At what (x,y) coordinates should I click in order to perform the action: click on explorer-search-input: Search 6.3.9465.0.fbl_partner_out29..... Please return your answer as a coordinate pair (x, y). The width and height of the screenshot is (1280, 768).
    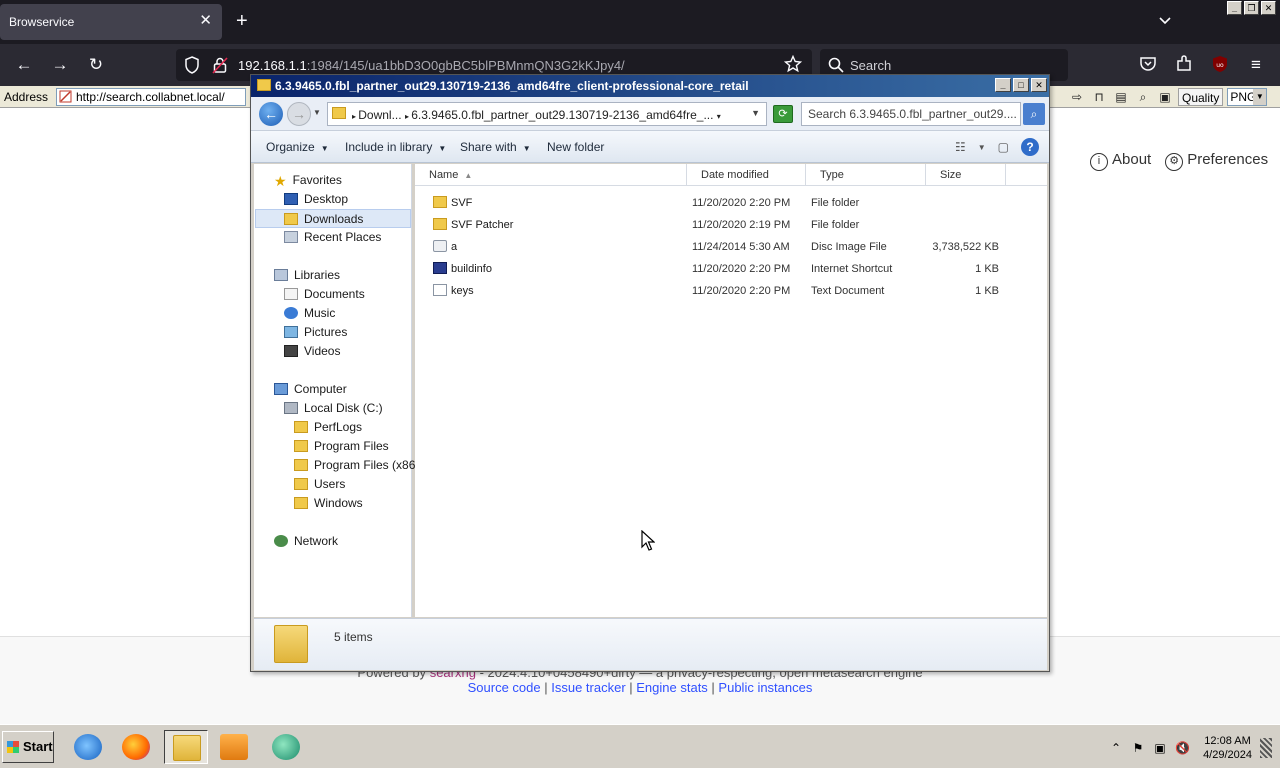
    Looking at the image, I should click on (911, 114).